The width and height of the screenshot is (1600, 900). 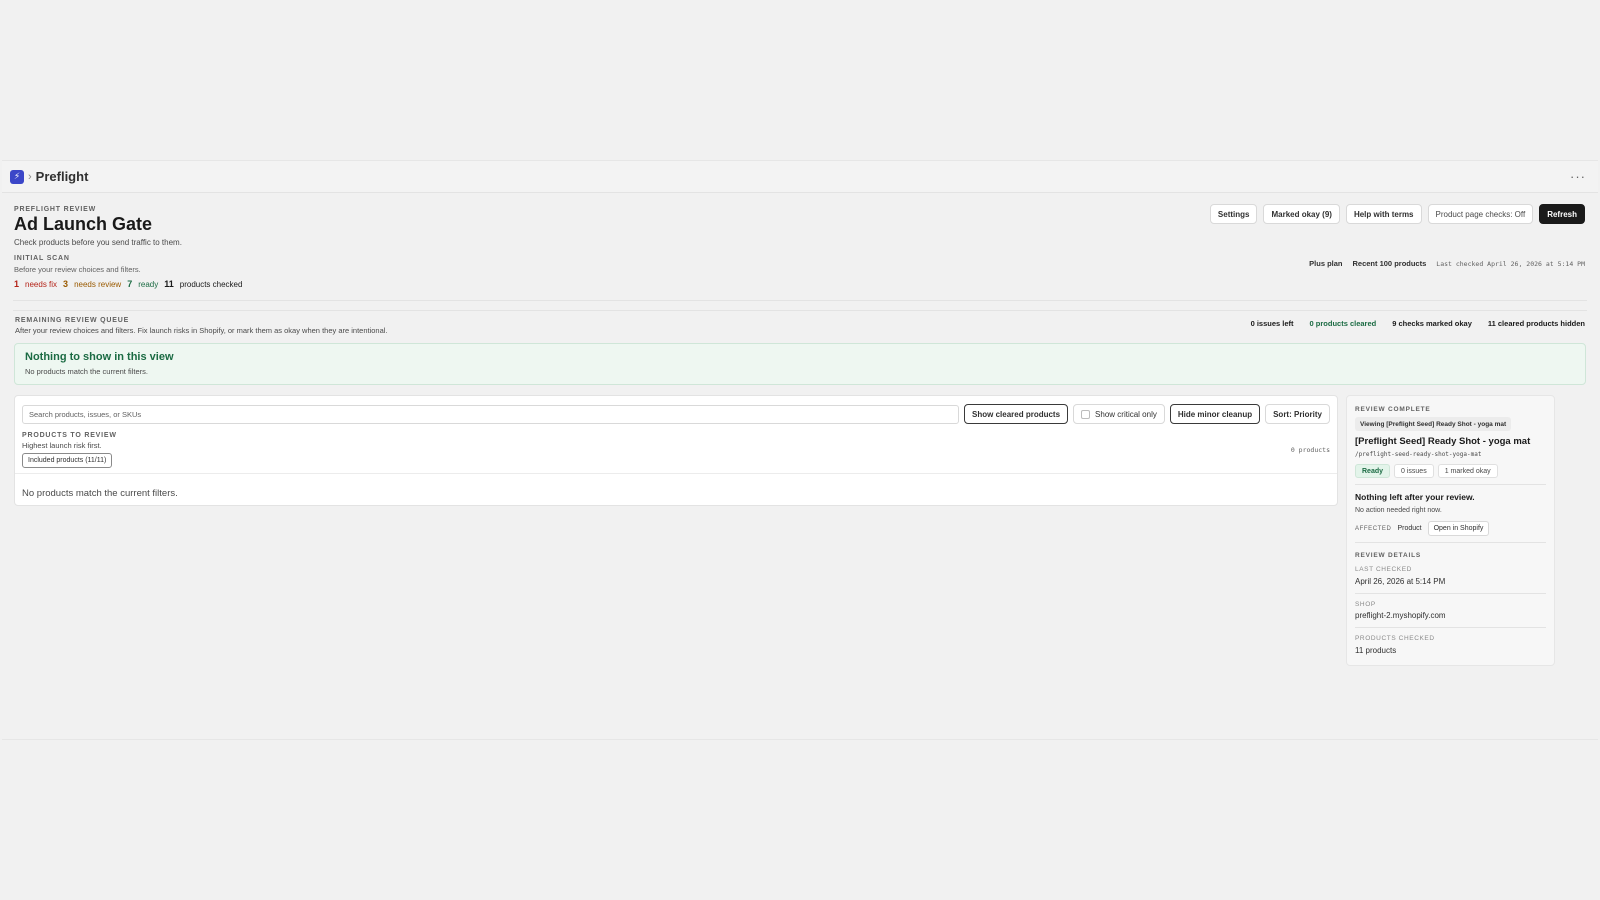 What do you see at coordinates (69, 435) in the screenshot?
I see `products-eyebrow: PRODUCTS TO REVIEW` at bounding box center [69, 435].